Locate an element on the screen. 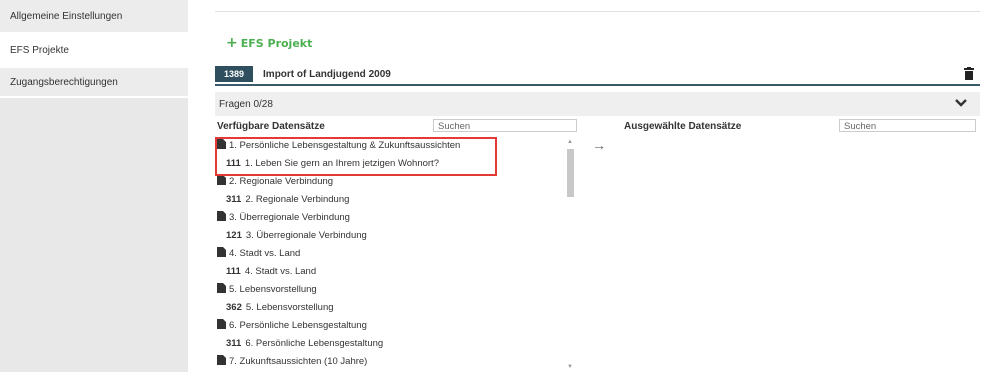  scroll-down-arrow-icon: ▼ is located at coordinates (570, 367).